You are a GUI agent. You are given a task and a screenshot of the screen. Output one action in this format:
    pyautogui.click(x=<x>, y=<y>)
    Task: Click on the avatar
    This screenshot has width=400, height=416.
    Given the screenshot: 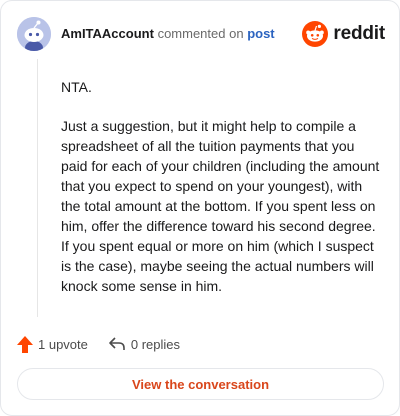 What is the action you would take?
    pyautogui.click(x=34, y=34)
    